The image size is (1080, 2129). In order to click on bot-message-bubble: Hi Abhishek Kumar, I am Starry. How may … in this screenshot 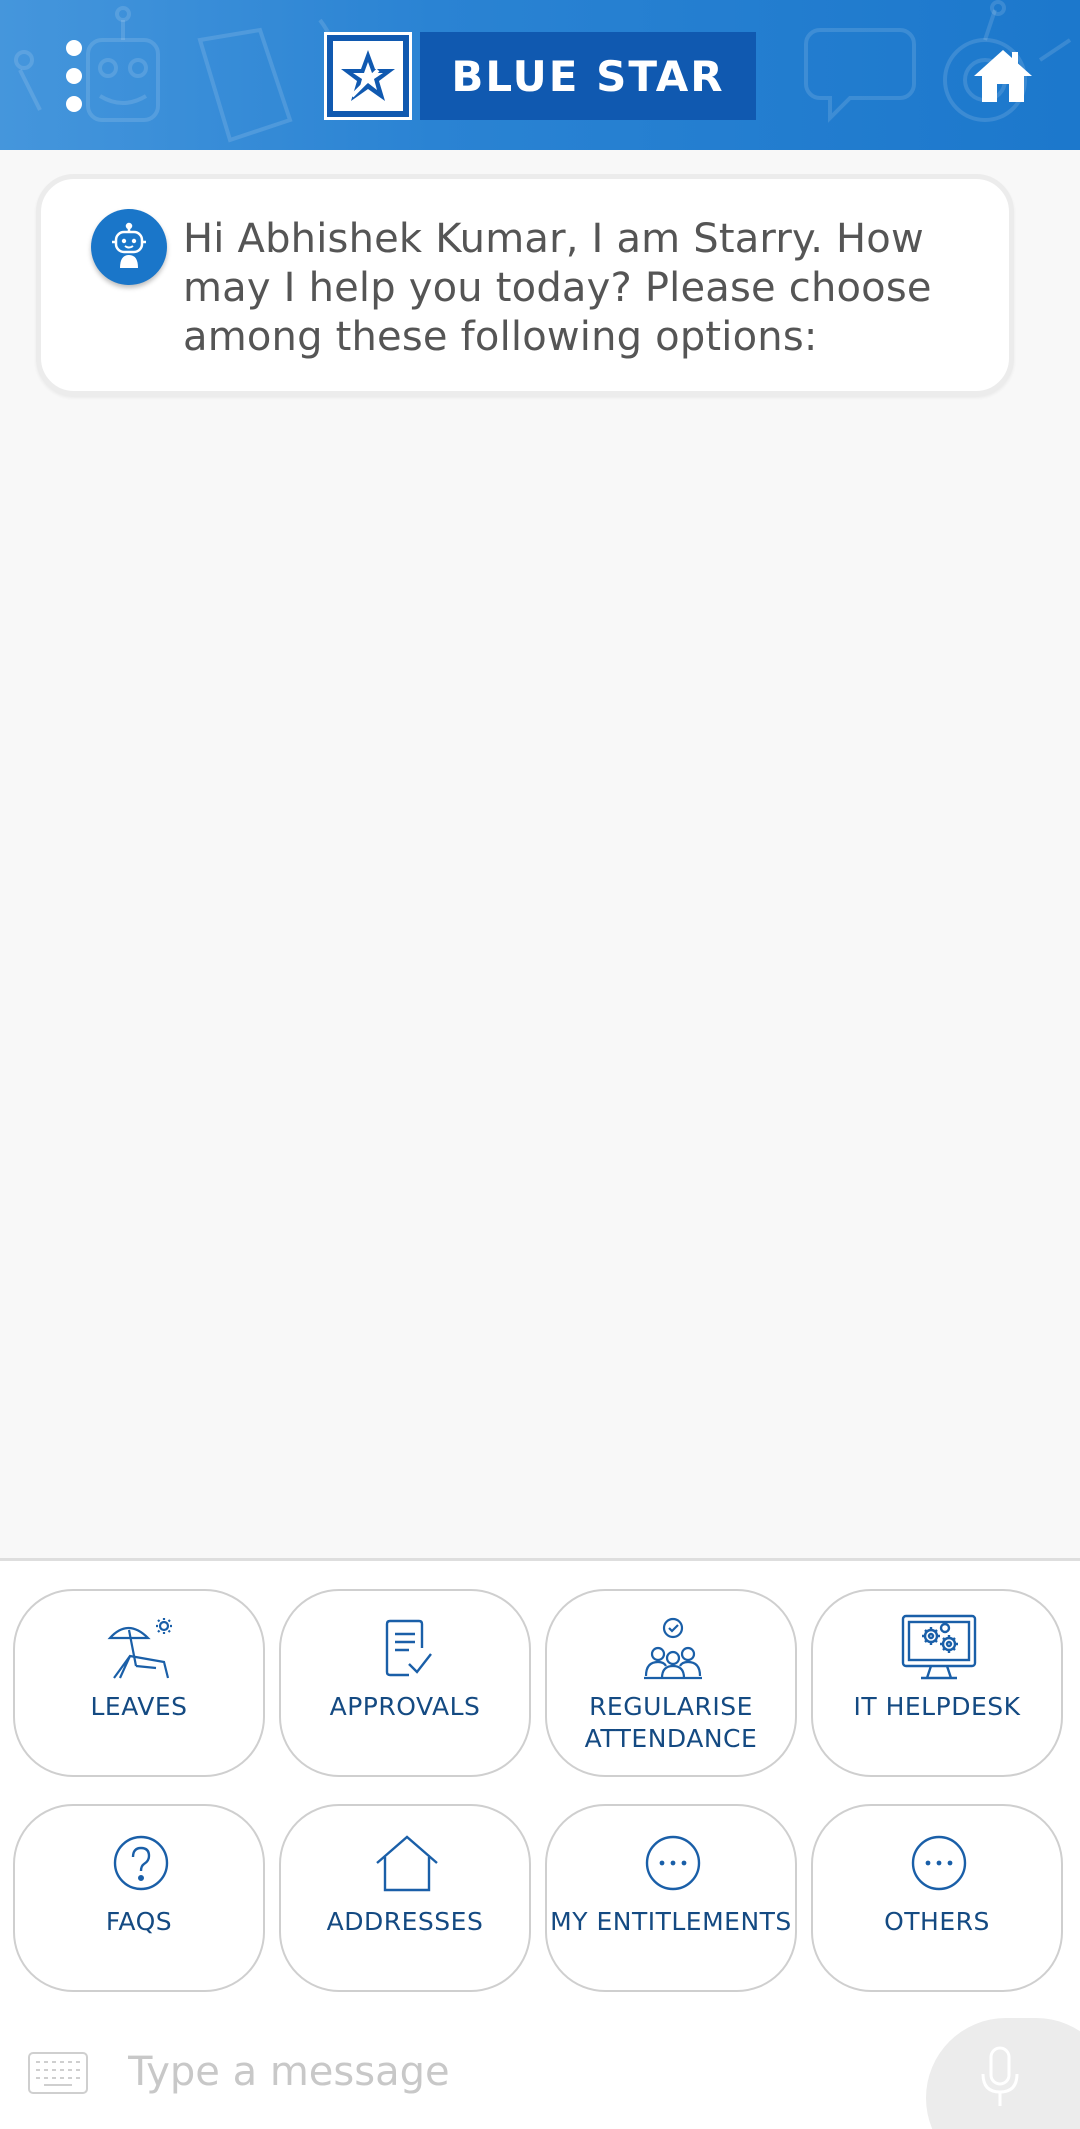, I will do `click(525, 285)`.